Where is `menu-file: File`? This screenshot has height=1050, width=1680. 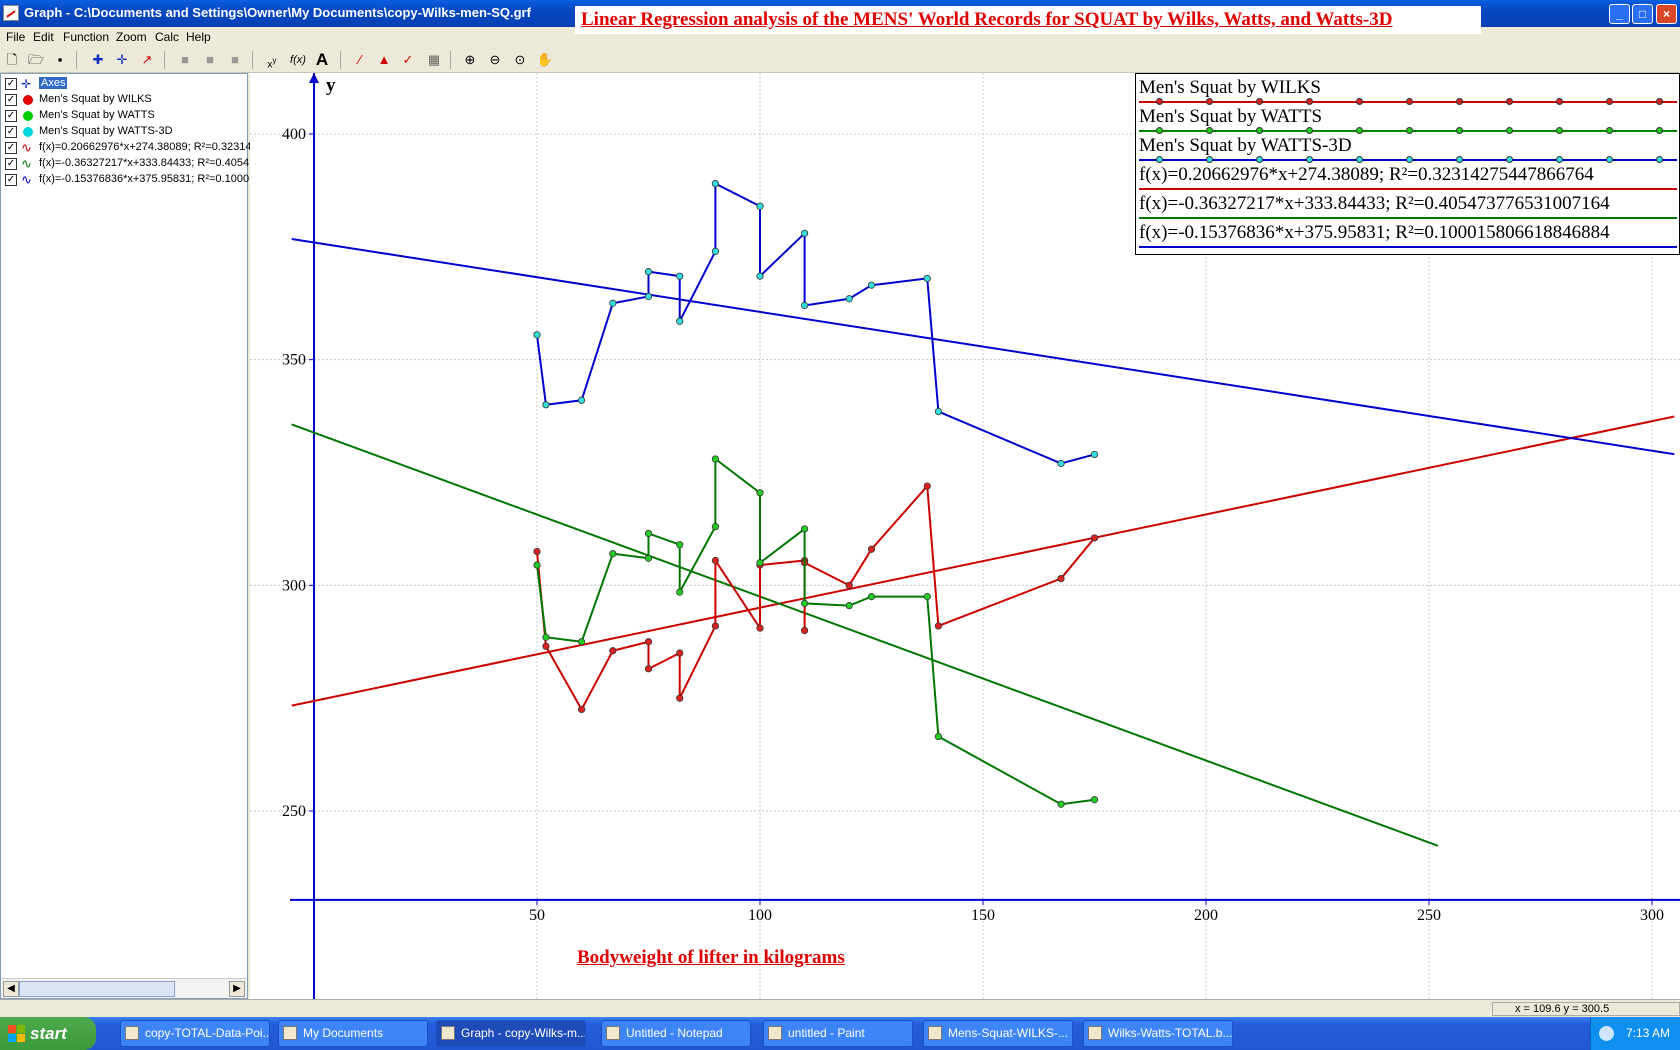 menu-file: File is located at coordinates (15, 37).